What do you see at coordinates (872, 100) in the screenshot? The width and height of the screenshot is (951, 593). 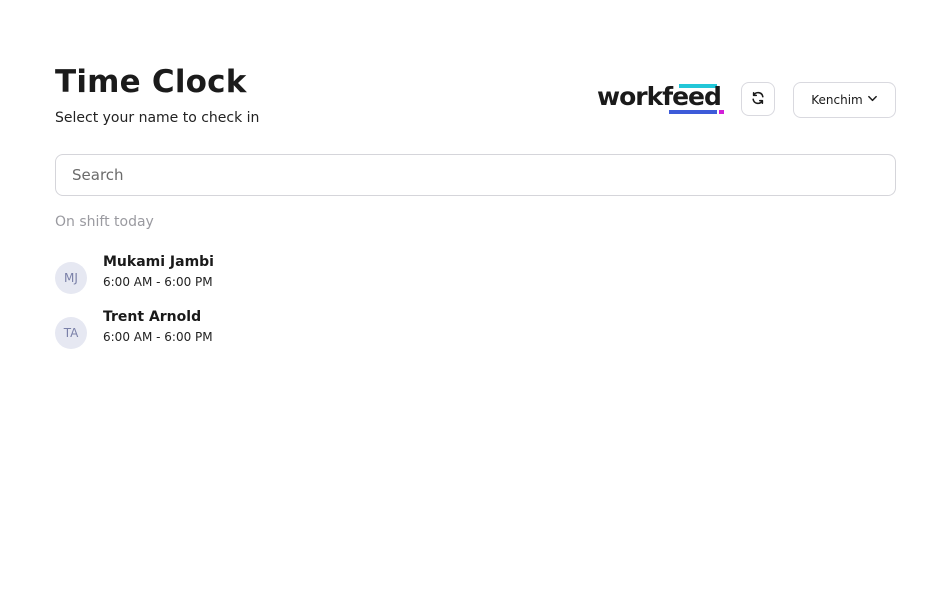 I see `chevron-down-icon` at bounding box center [872, 100].